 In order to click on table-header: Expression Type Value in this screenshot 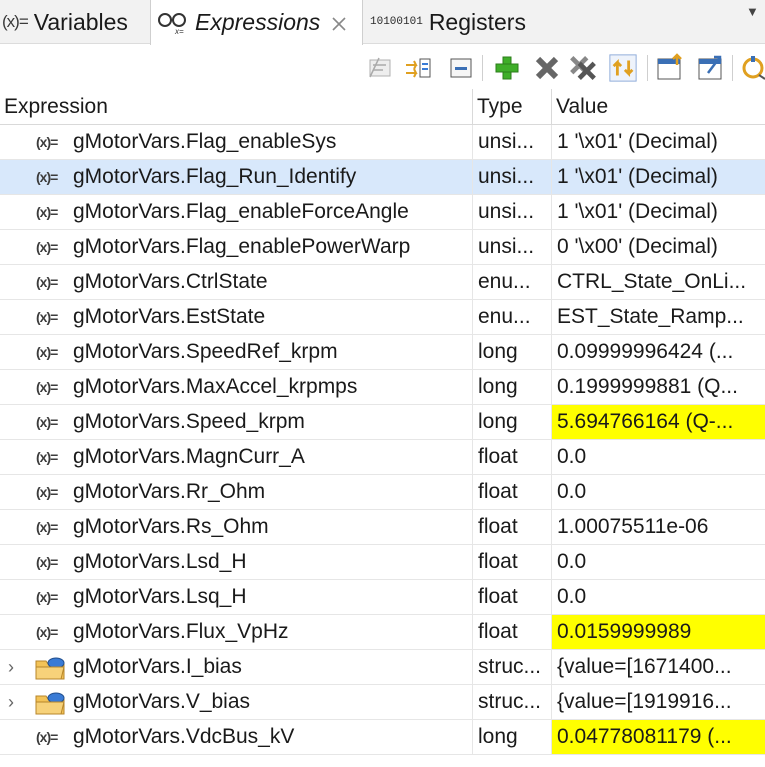, I will do `click(382, 107)`.